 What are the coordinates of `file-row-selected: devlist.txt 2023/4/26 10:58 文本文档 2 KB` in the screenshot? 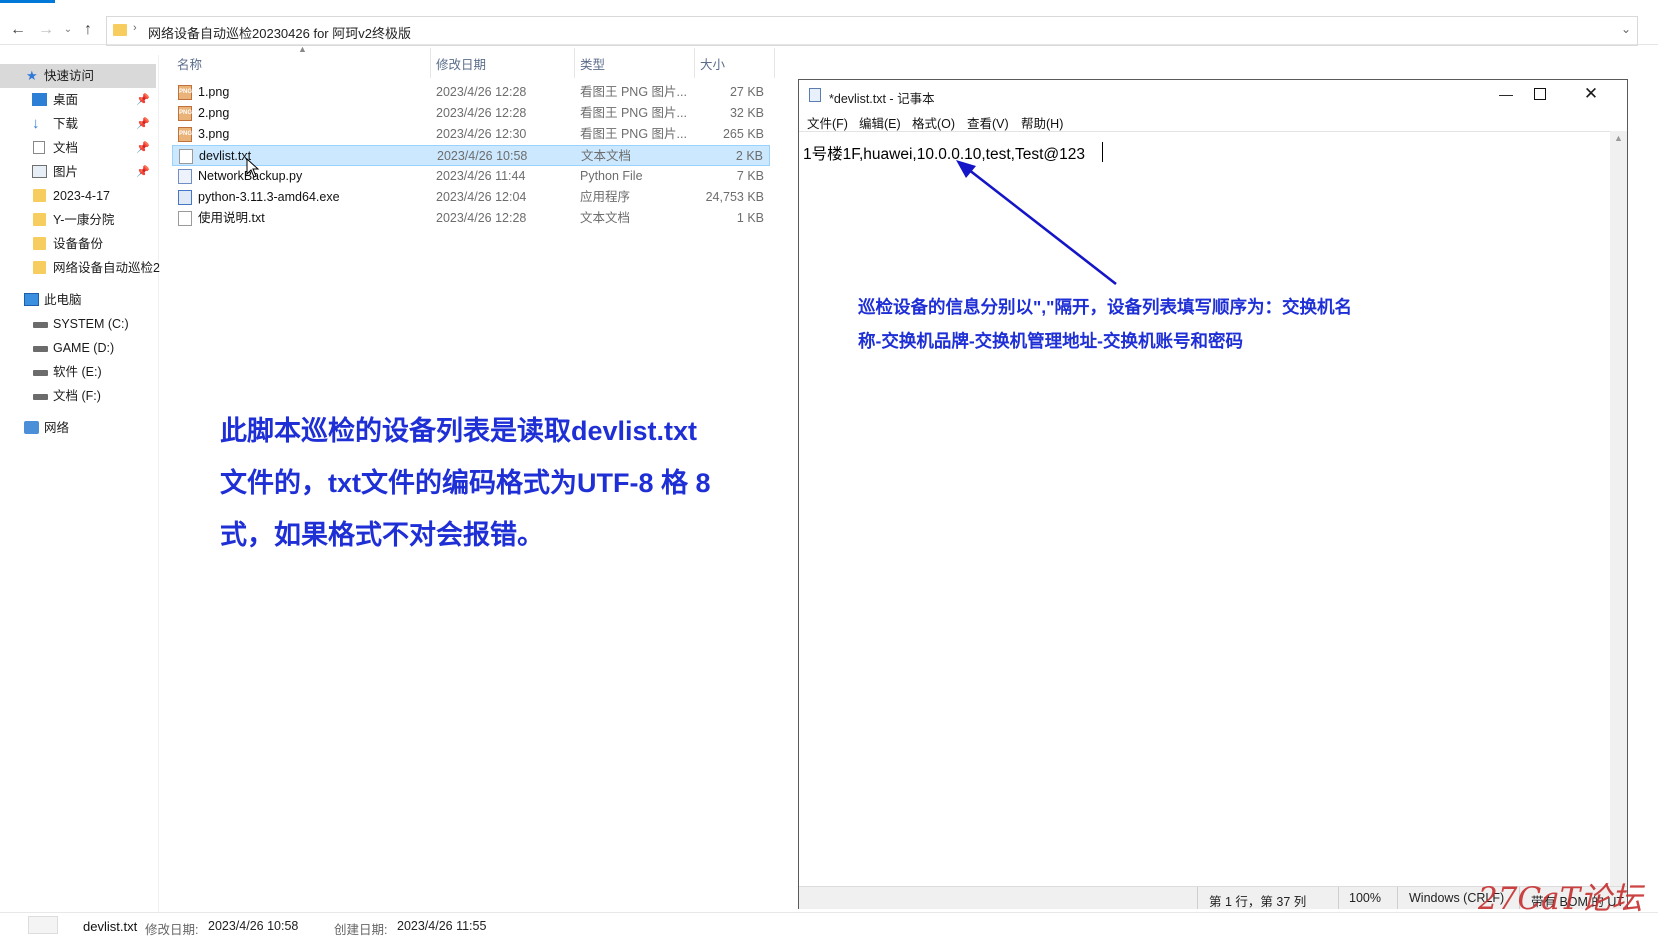 It's located at (471, 155).